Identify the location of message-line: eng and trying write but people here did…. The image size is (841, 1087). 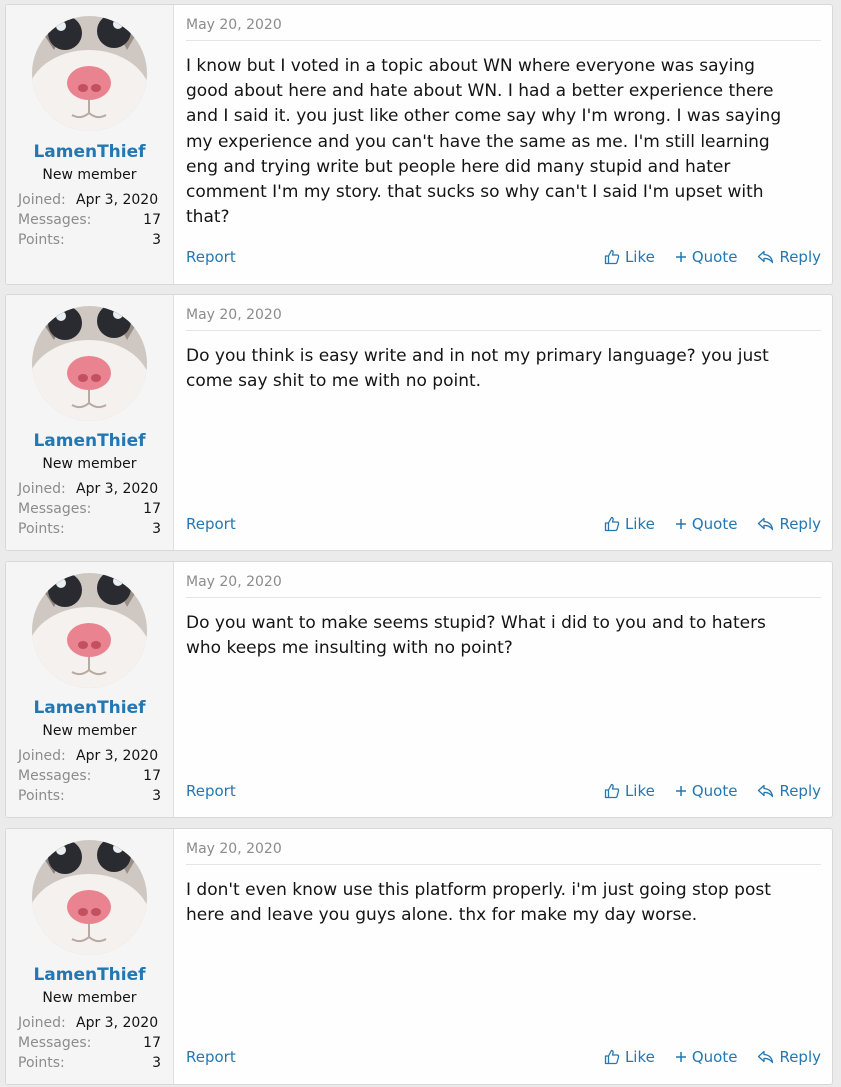
(458, 166).